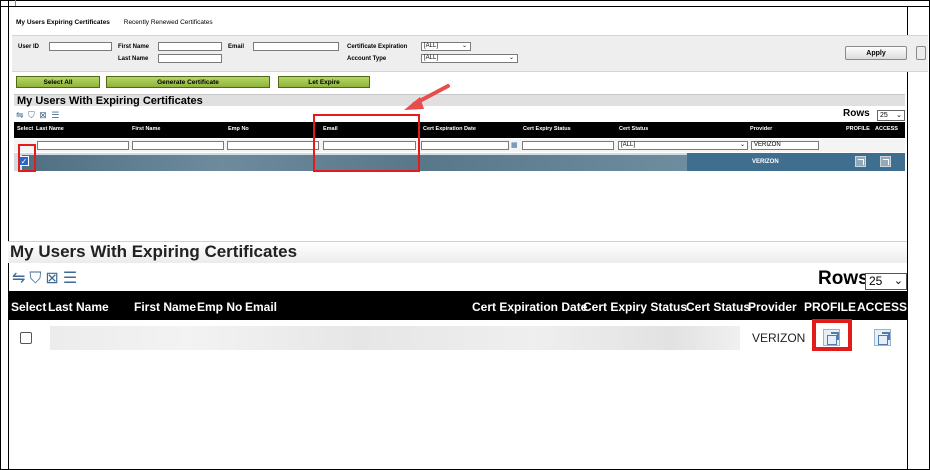 The width and height of the screenshot is (930, 470). I want to click on col-email: Email, so click(261, 307).